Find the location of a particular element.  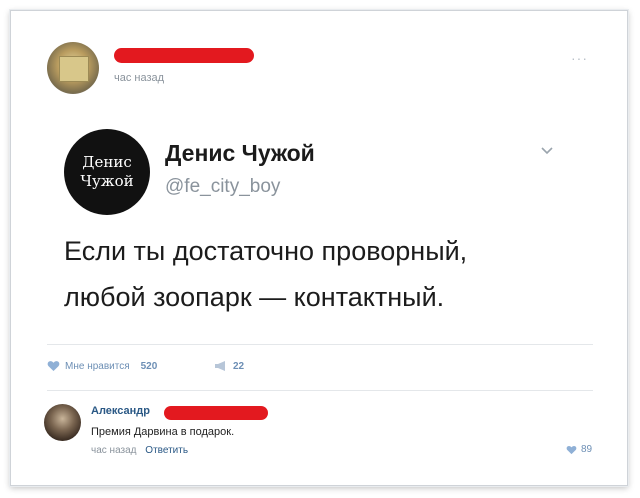

post-time: час назад is located at coordinates (139, 78).